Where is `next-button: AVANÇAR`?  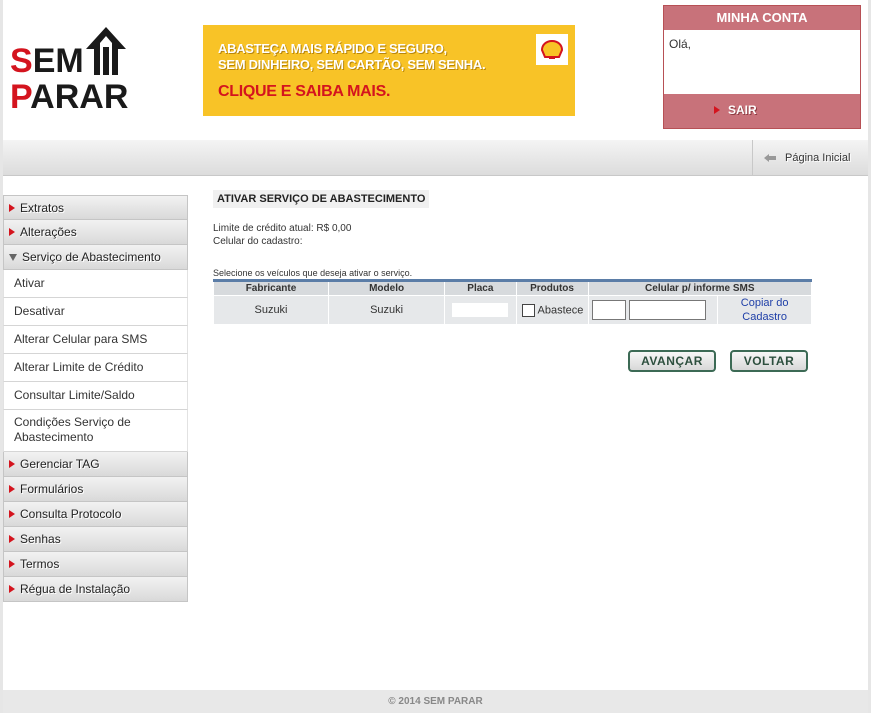
next-button: AVANÇAR is located at coordinates (672, 361).